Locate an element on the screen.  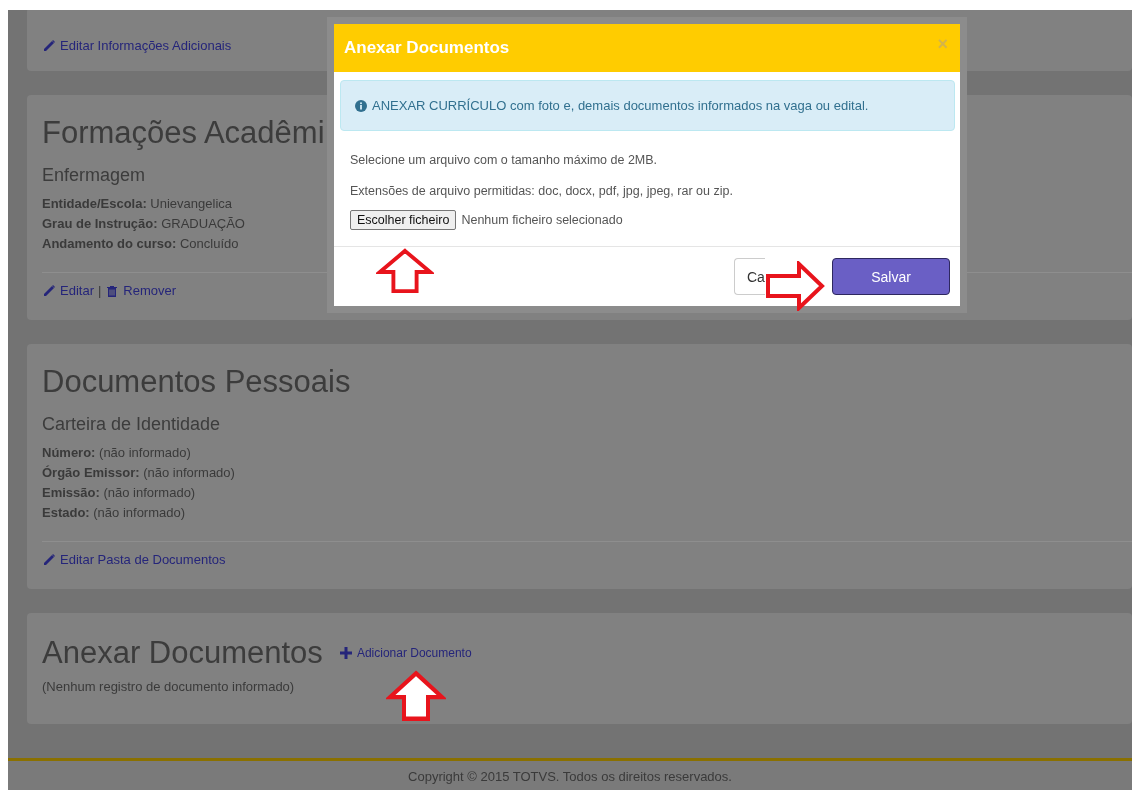
copyright-footer: Copyright © 2015 TOTVS. Todos os direitos reservados. is located at coordinates (570, 774).